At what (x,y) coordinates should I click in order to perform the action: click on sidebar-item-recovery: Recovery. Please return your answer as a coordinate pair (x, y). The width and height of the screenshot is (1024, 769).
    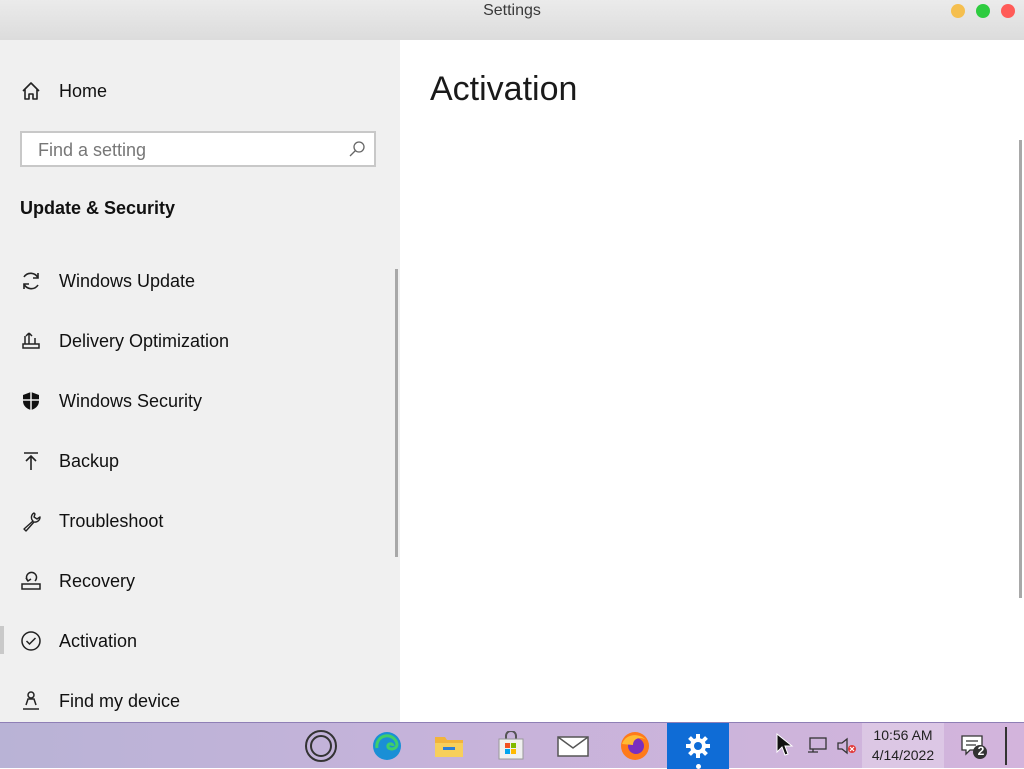
    Looking at the image, I should click on (200, 581).